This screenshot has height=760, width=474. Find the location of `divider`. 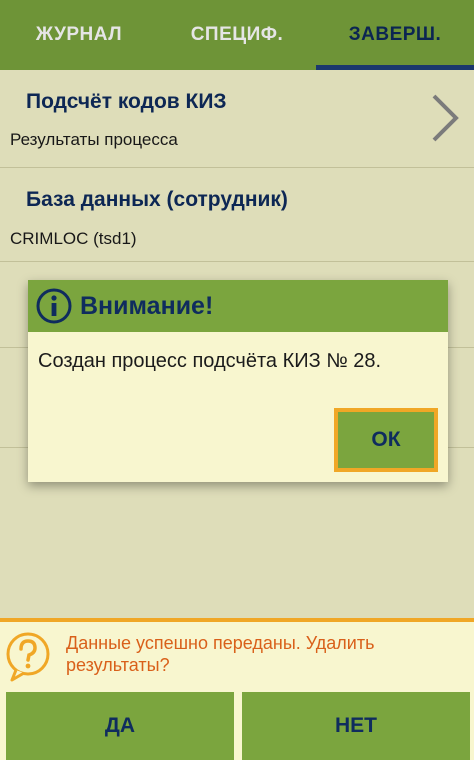

divider is located at coordinates (237, 620).